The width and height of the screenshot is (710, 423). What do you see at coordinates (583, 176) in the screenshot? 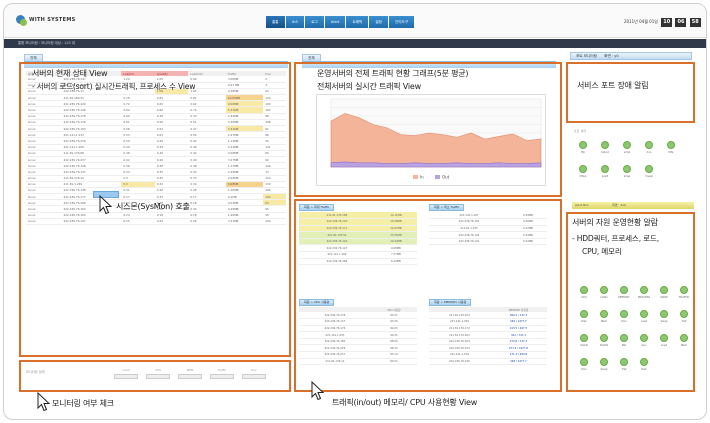
I see `port-label: https` at bounding box center [583, 176].